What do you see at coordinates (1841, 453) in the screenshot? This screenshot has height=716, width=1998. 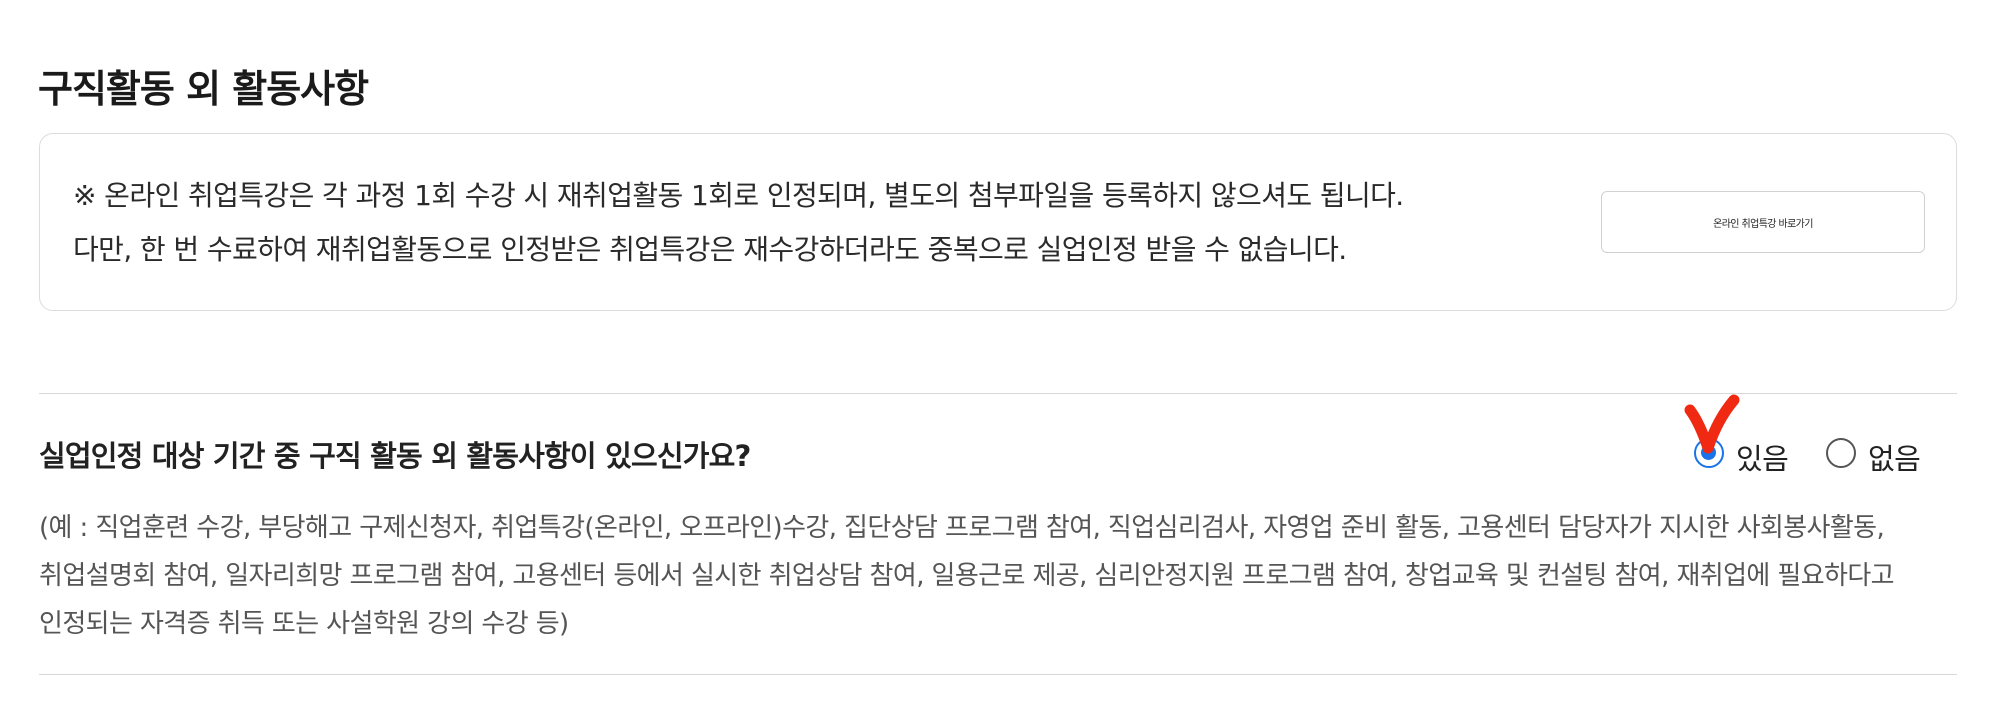 I see `radio-no-unchecked-icon` at bounding box center [1841, 453].